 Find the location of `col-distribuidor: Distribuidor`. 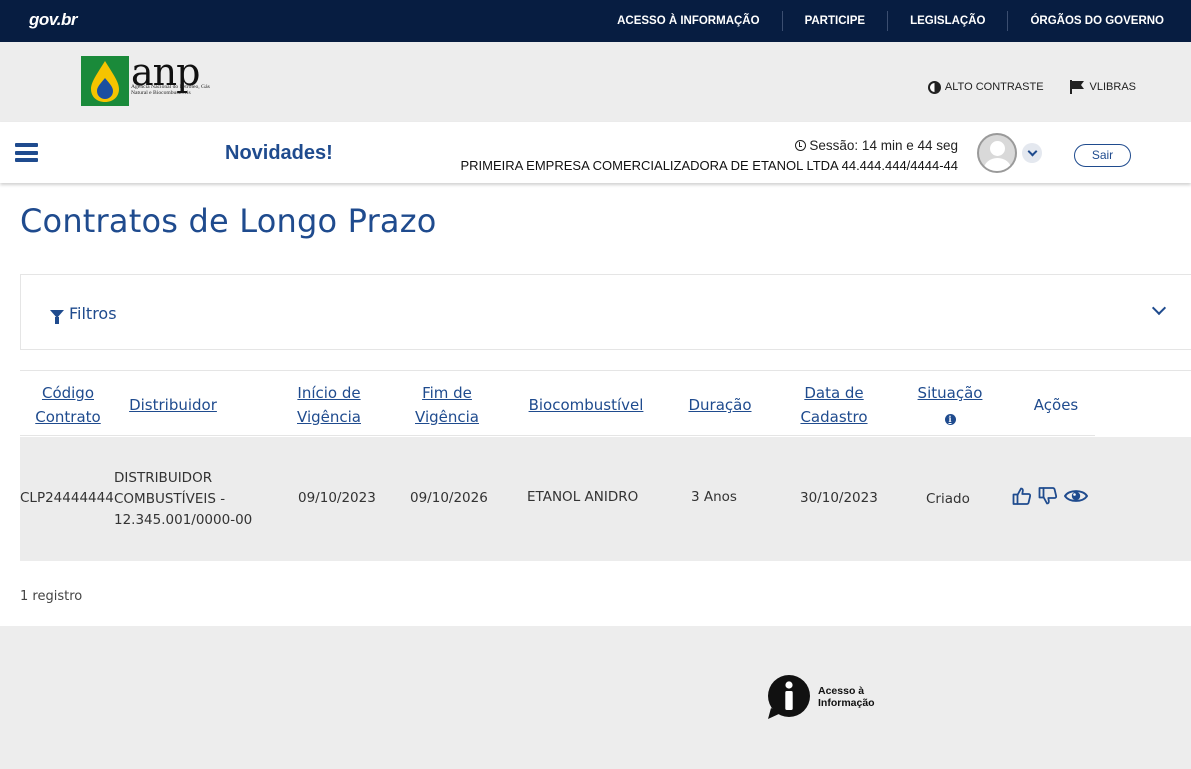

col-distribuidor: Distribuidor is located at coordinates (173, 405).